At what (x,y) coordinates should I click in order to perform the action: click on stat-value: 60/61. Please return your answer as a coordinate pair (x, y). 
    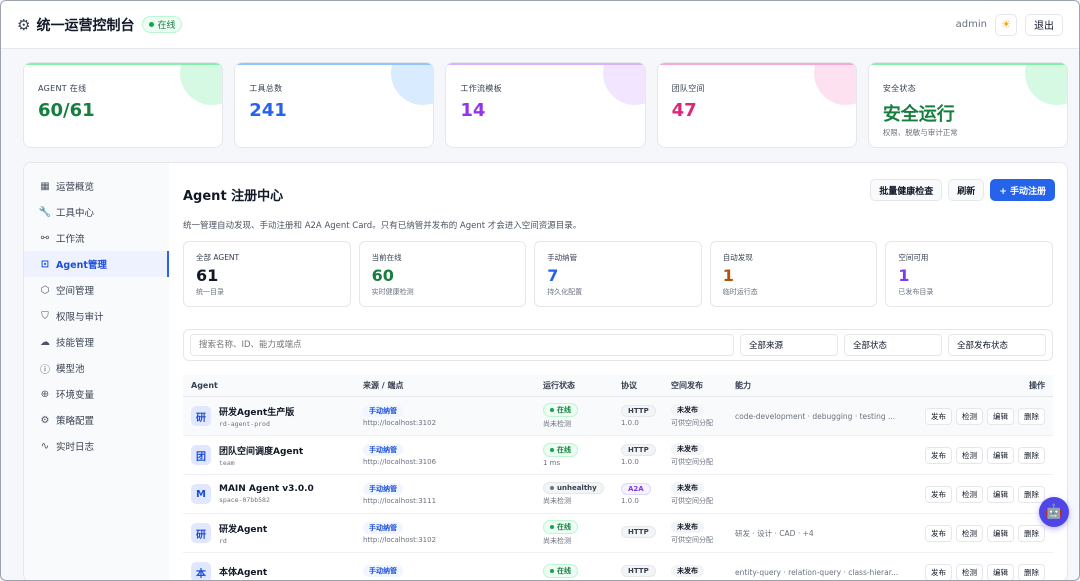
    Looking at the image, I should click on (66, 110).